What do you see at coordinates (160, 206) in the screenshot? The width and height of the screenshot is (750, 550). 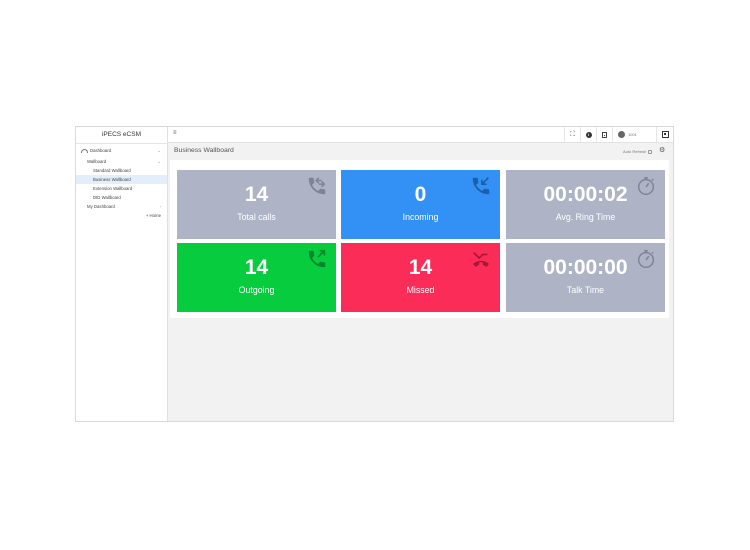 I see `chevron-right-icon: ›` at bounding box center [160, 206].